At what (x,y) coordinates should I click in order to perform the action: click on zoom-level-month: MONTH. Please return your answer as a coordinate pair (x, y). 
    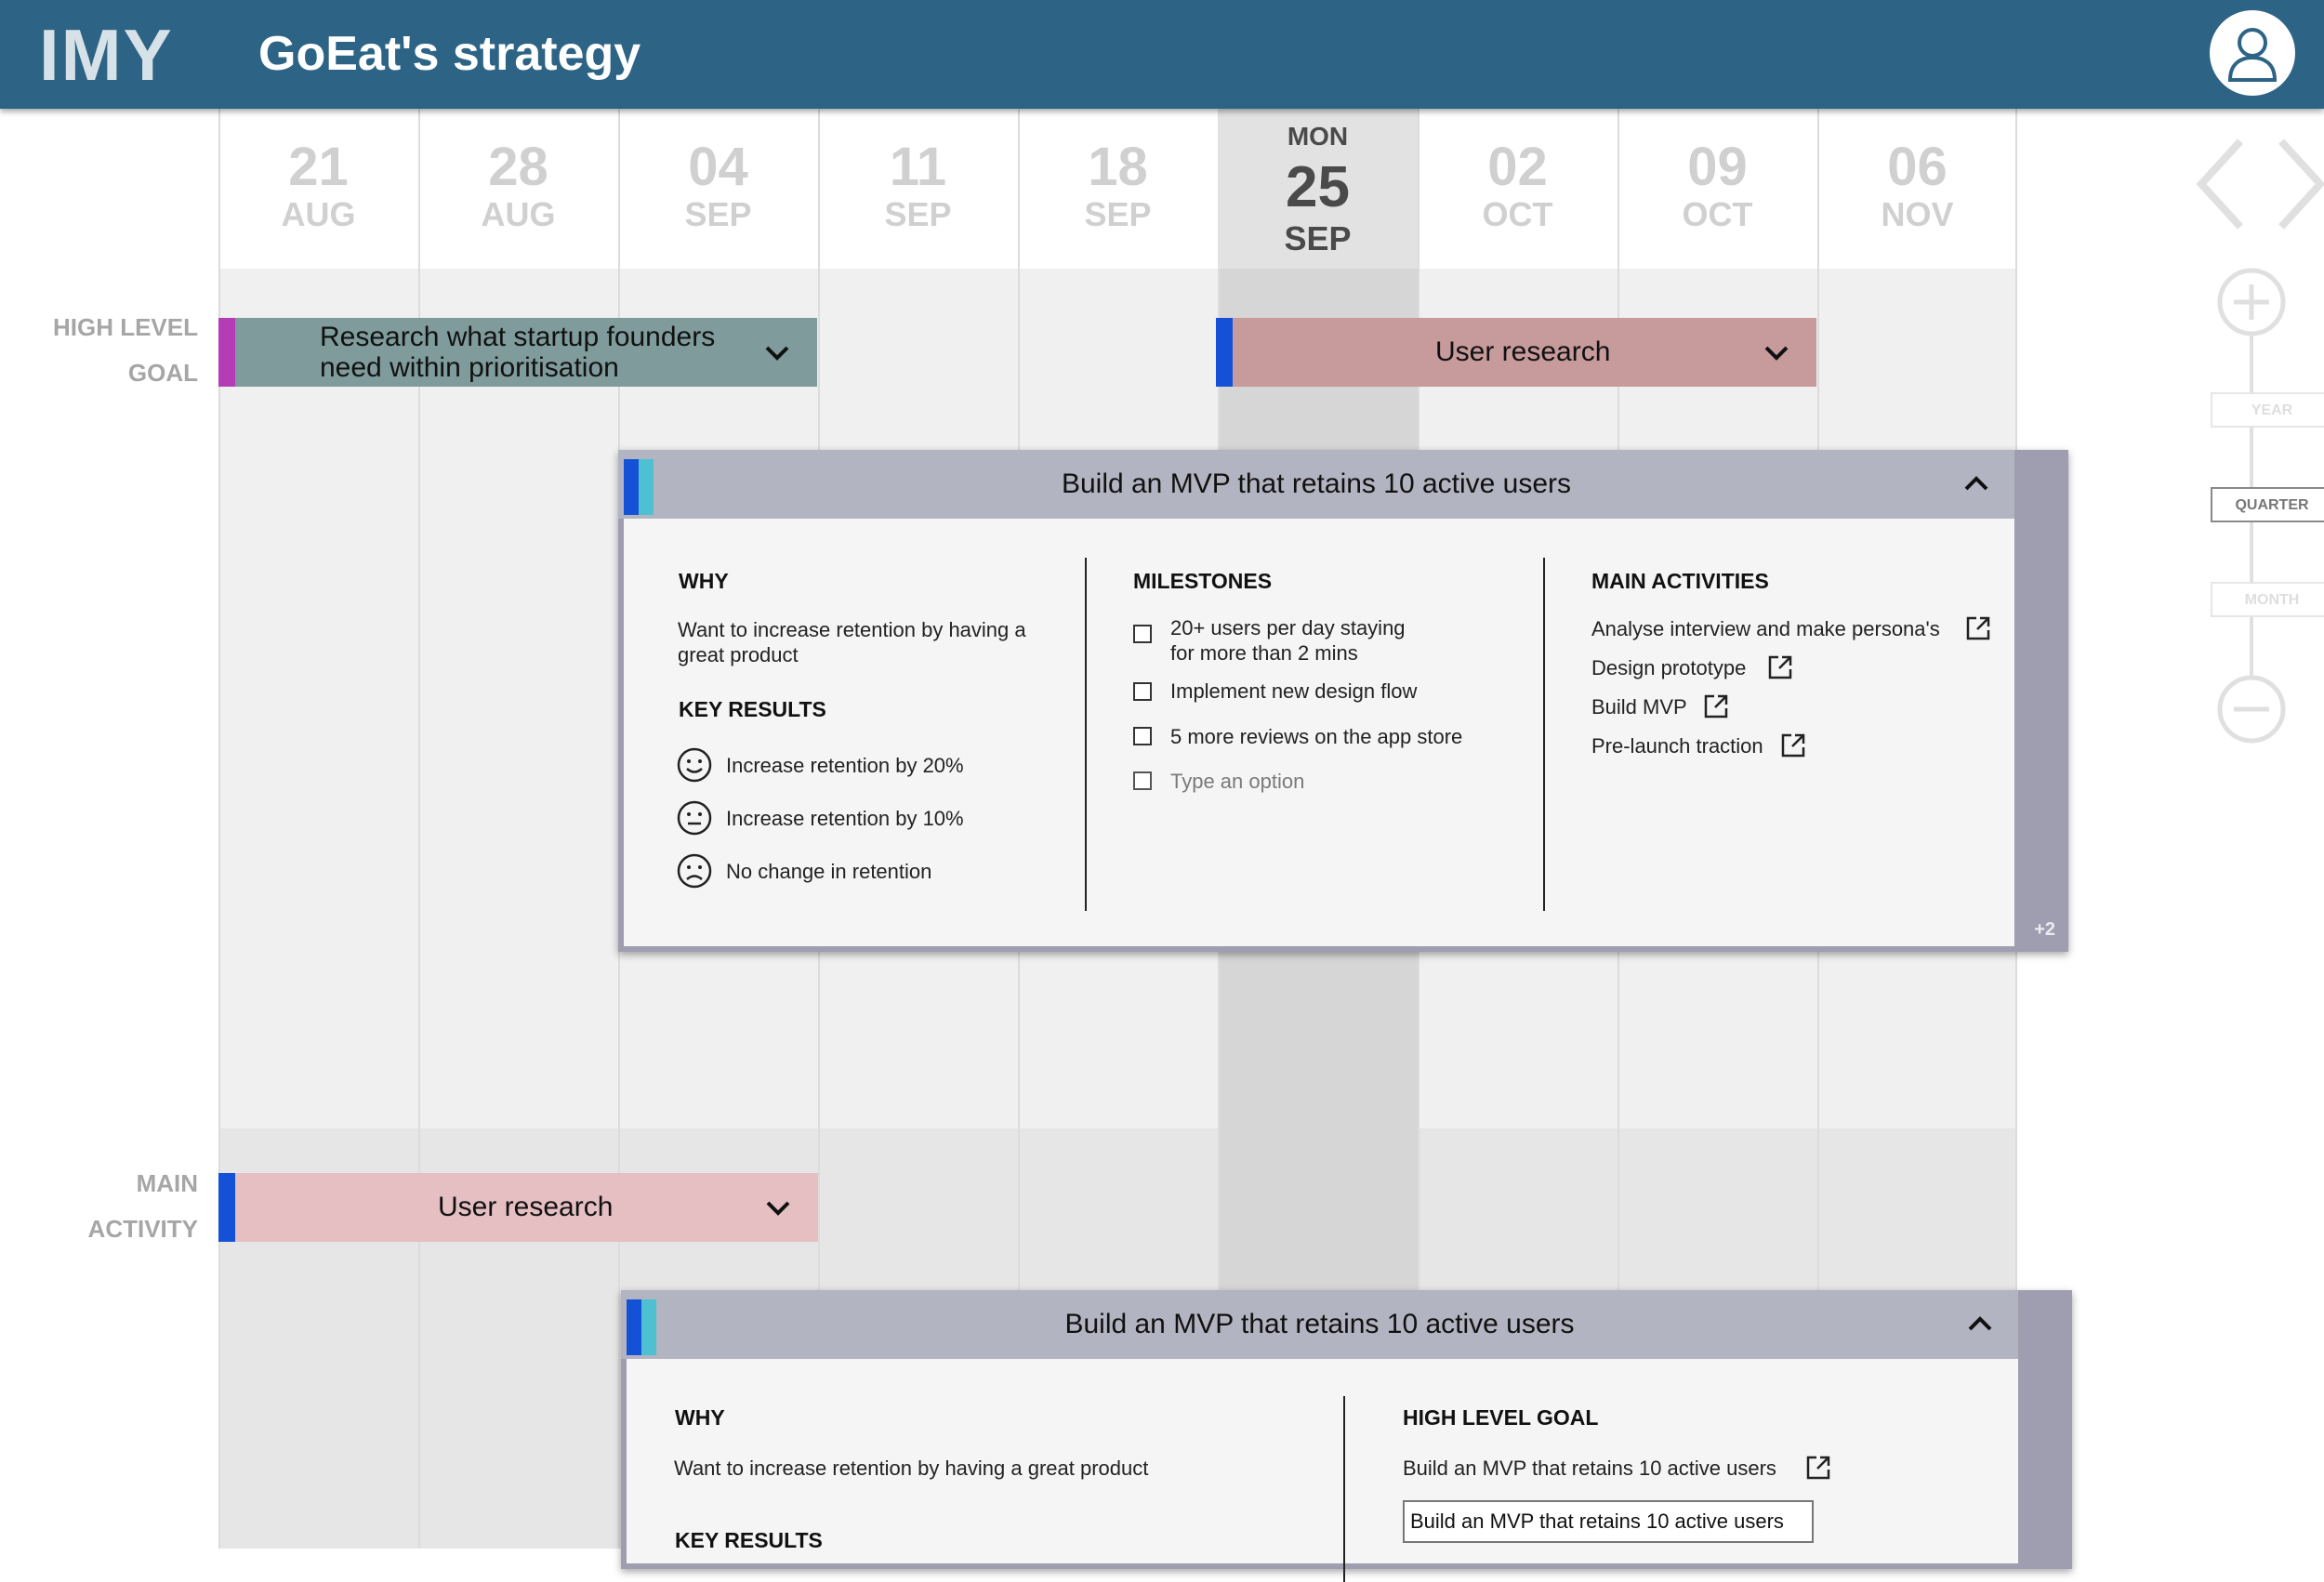
    Looking at the image, I should click on (2267, 599).